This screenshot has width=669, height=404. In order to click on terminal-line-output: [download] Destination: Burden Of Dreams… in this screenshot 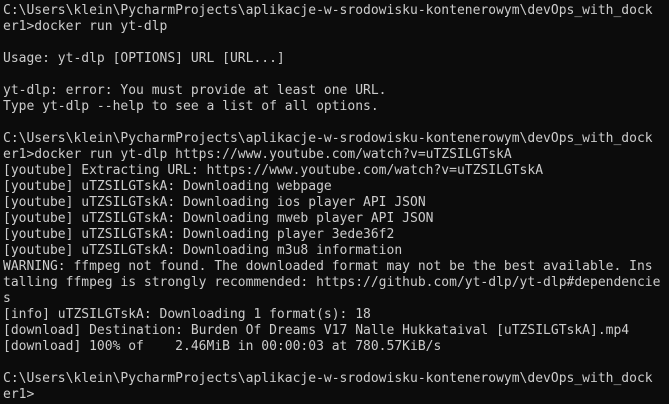, I will do `click(316, 330)`.